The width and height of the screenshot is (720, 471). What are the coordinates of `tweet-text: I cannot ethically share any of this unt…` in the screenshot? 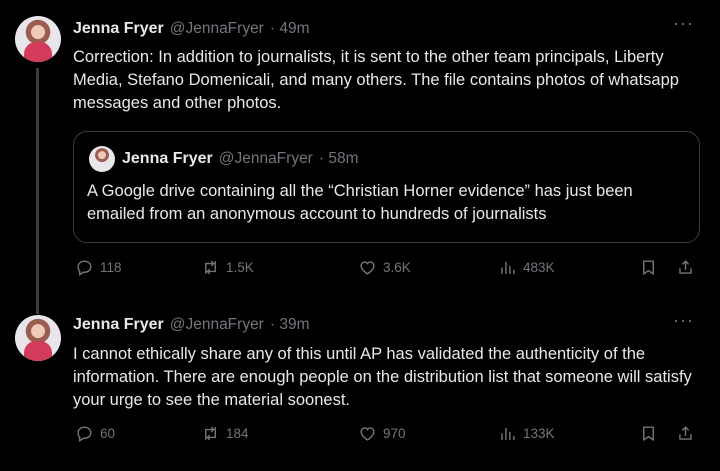 It's located at (382, 377).